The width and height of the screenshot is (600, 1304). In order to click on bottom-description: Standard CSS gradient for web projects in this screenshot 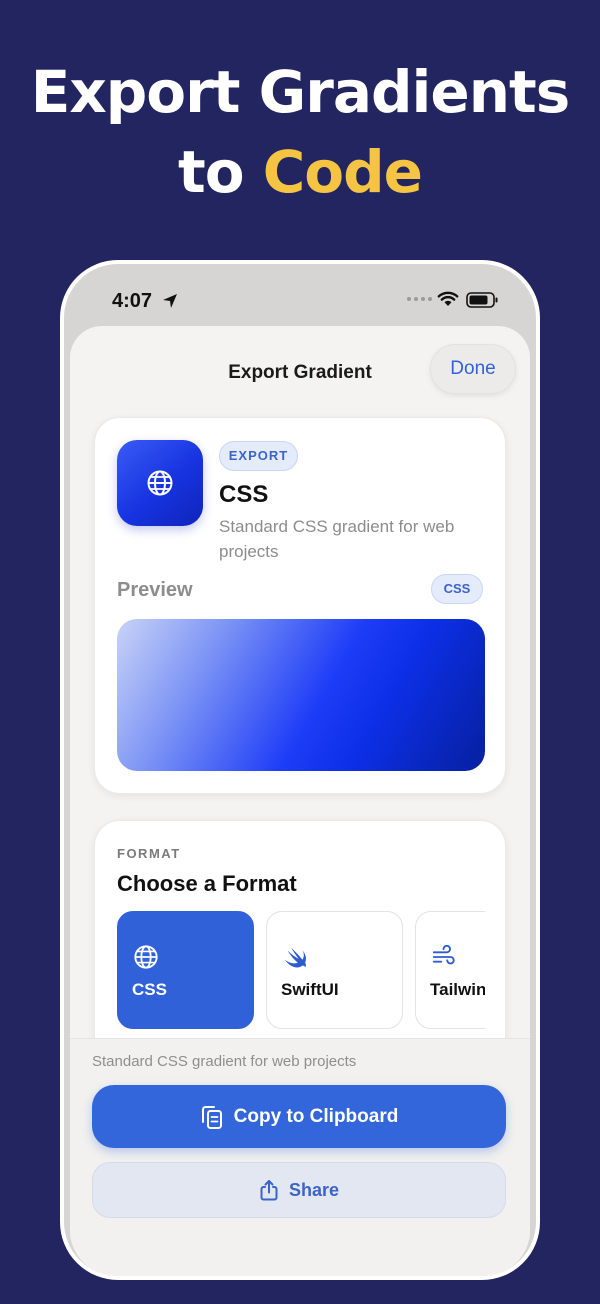, I will do `click(224, 1061)`.